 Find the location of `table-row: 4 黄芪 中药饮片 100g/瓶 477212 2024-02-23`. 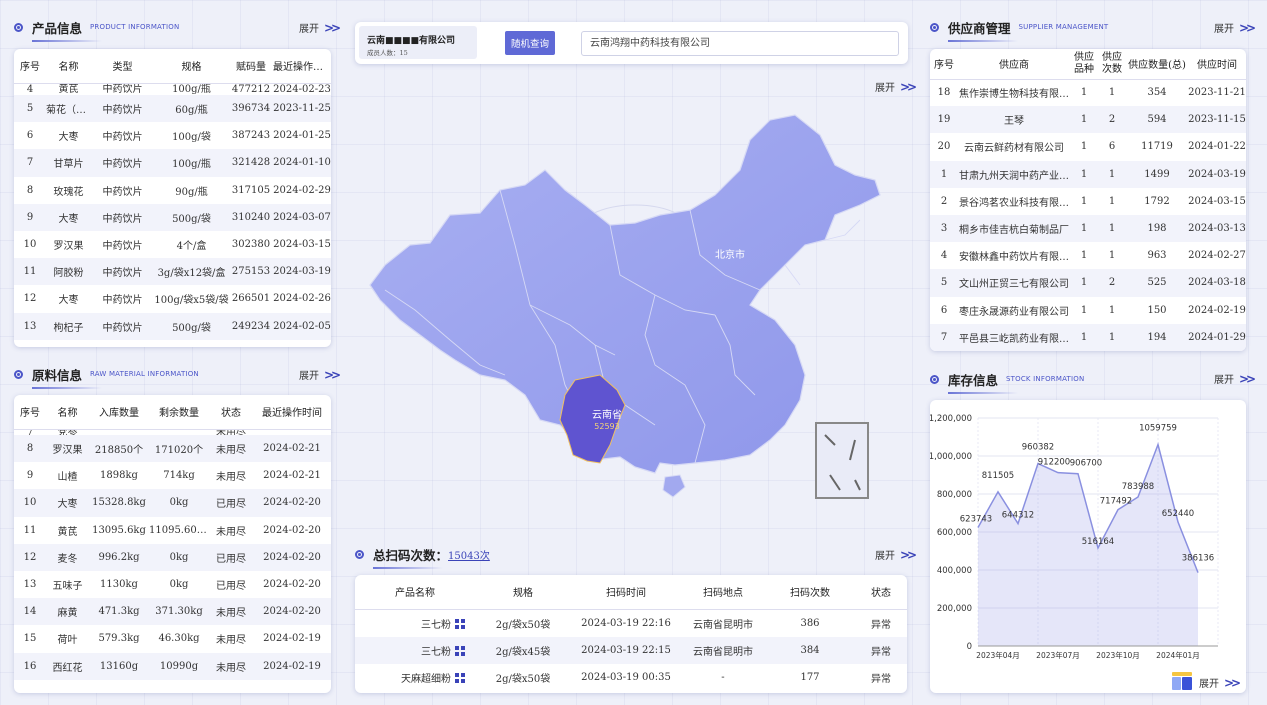

table-row: 4 黄芪 中药饮片 100g/瓶 477212 2024-02-23 is located at coordinates (172, 89).